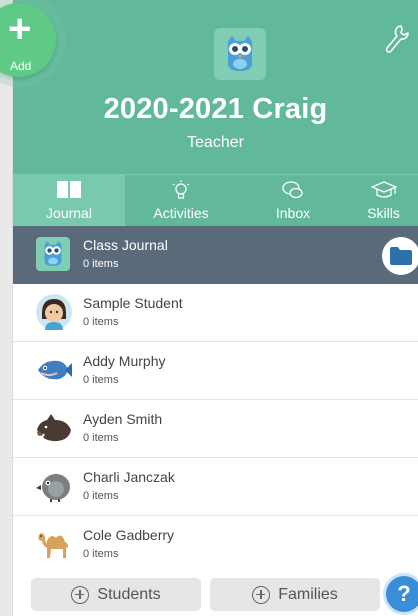 This screenshot has height=616, width=418. I want to click on graduation-cap-icon, so click(383, 191).